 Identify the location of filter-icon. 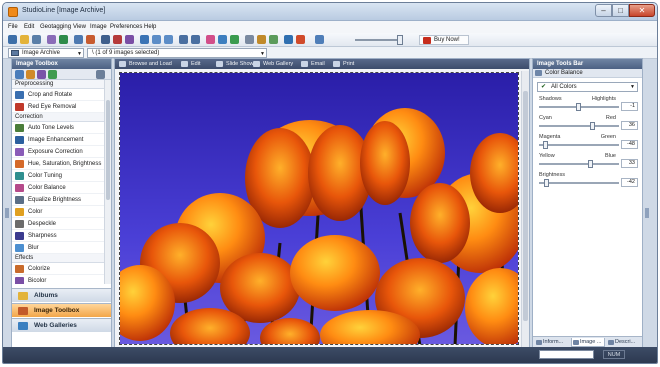
(117, 39).